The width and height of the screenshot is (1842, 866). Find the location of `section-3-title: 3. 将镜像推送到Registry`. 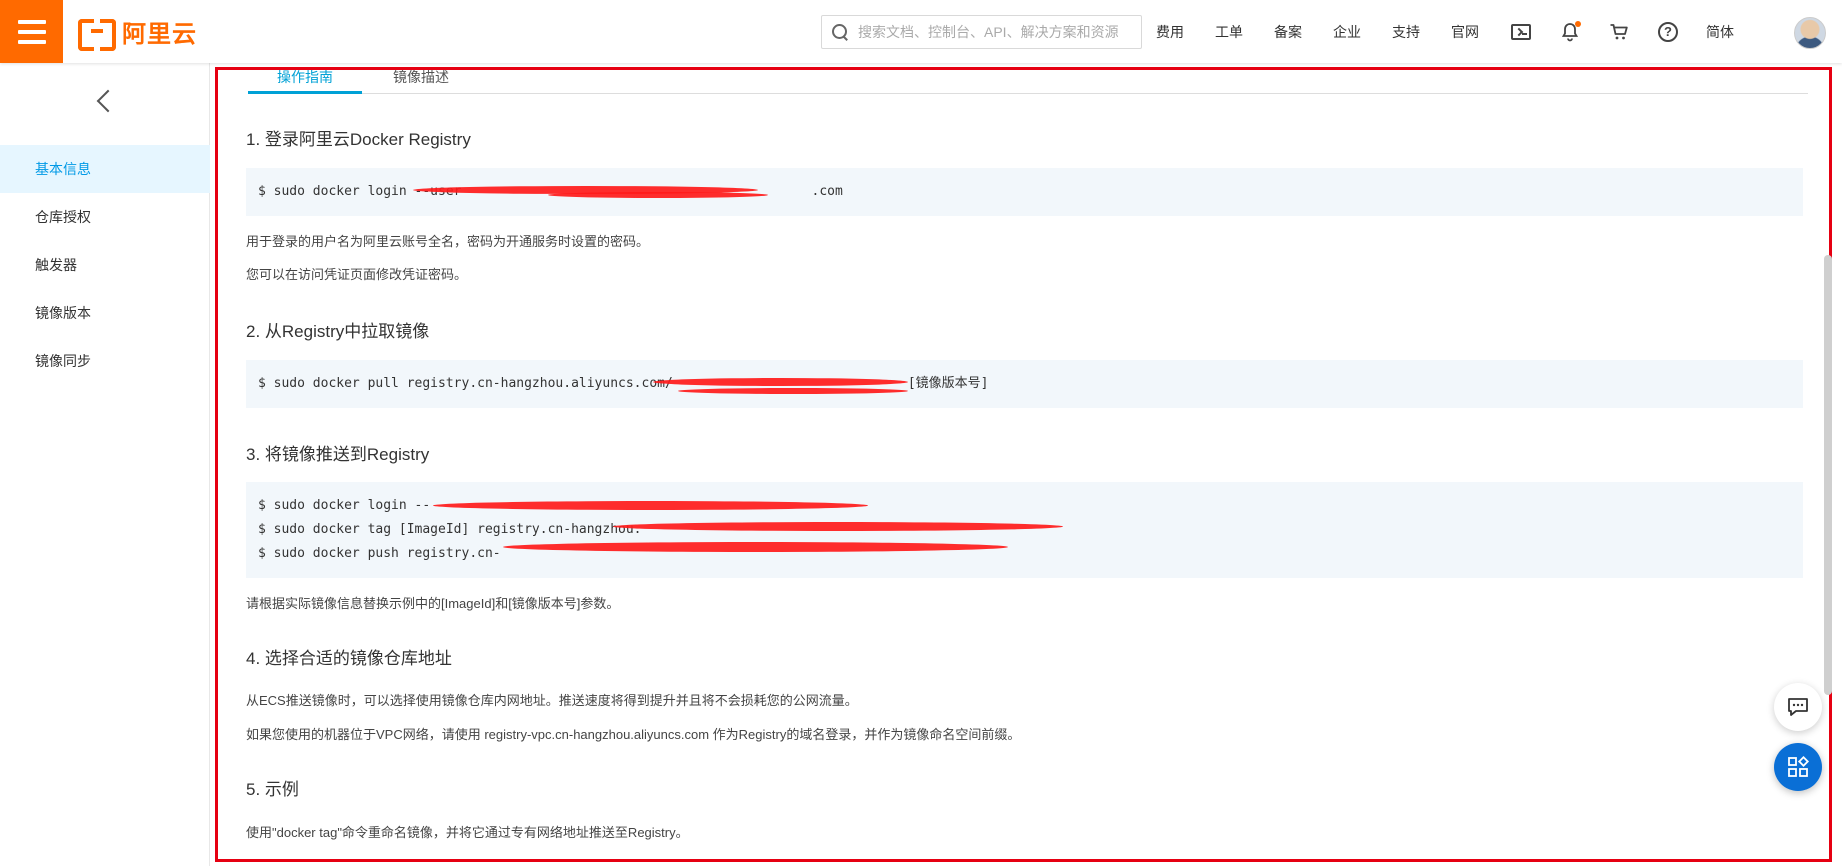

section-3-title: 3. 将镜像推送到Registry is located at coordinates (338, 454).